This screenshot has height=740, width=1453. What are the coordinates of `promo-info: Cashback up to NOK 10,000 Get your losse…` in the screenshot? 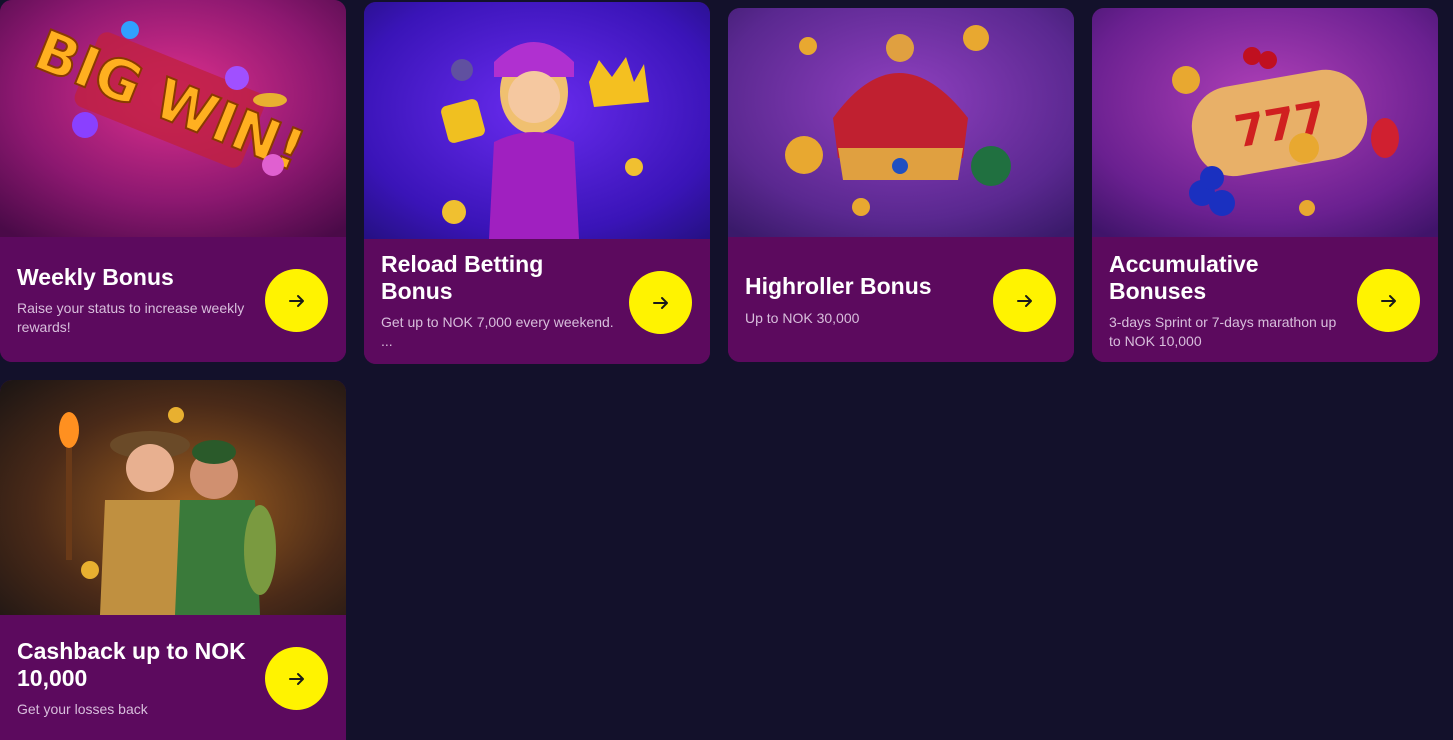 It's located at (173, 677).